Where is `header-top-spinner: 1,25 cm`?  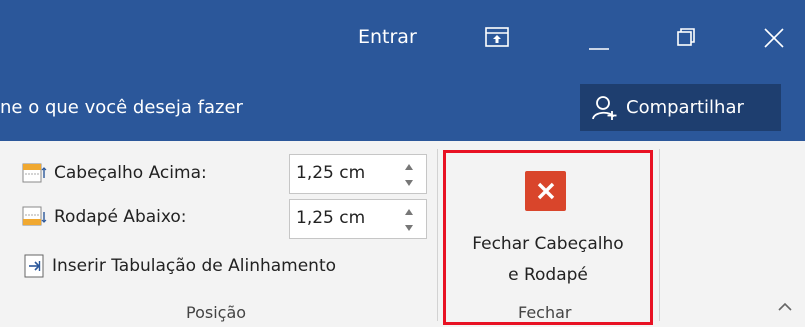
header-top-spinner: 1,25 cm is located at coordinates (358, 174).